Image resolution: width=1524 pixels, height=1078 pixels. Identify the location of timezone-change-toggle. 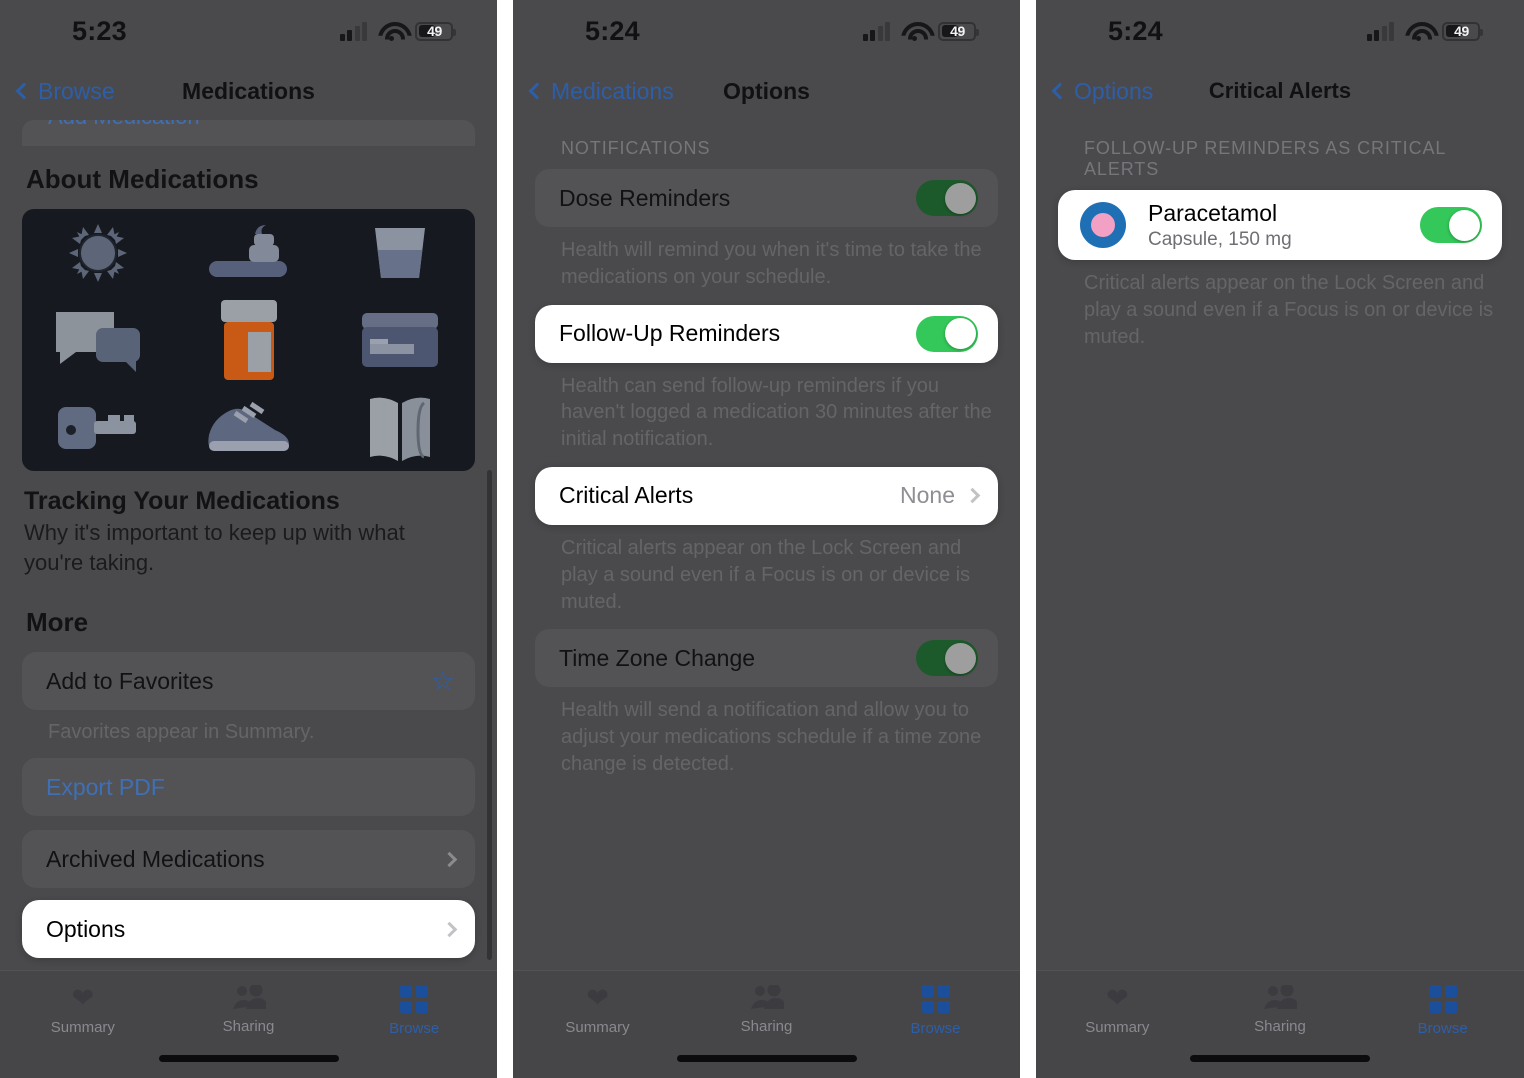
(947, 658).